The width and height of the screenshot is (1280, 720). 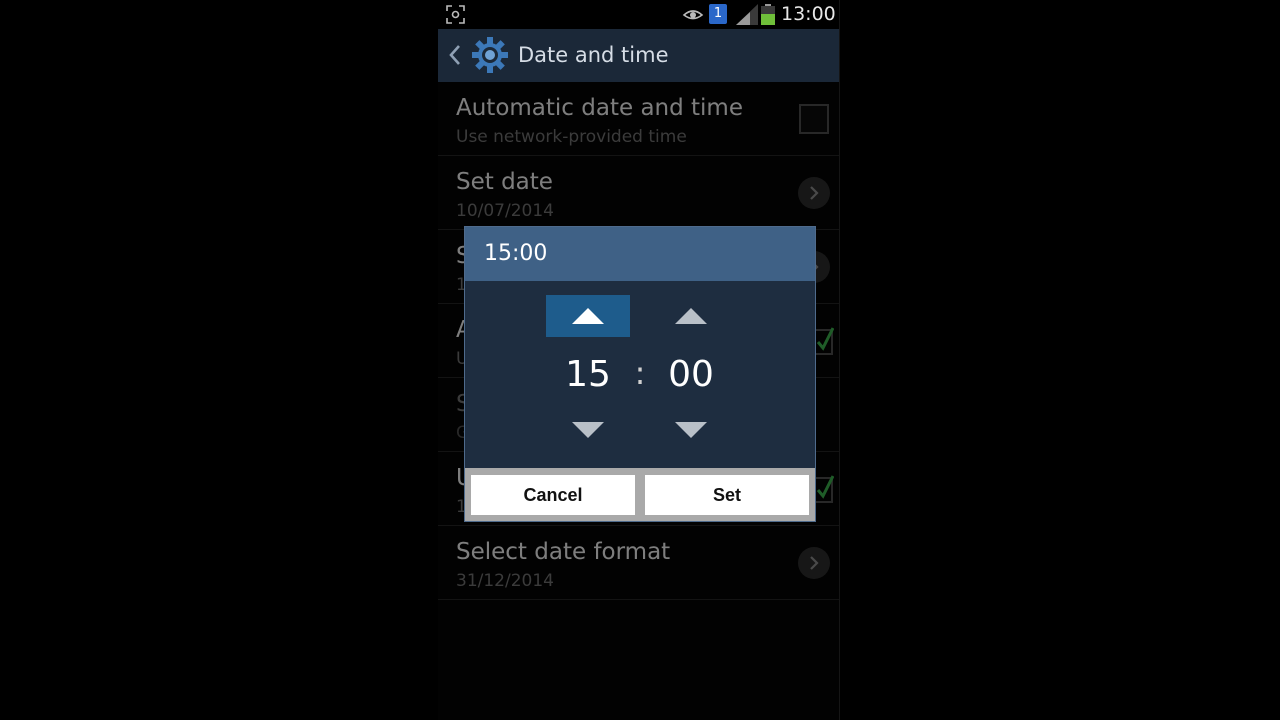 I want to click on status-time: 13:00, so click(x=808, y=14).